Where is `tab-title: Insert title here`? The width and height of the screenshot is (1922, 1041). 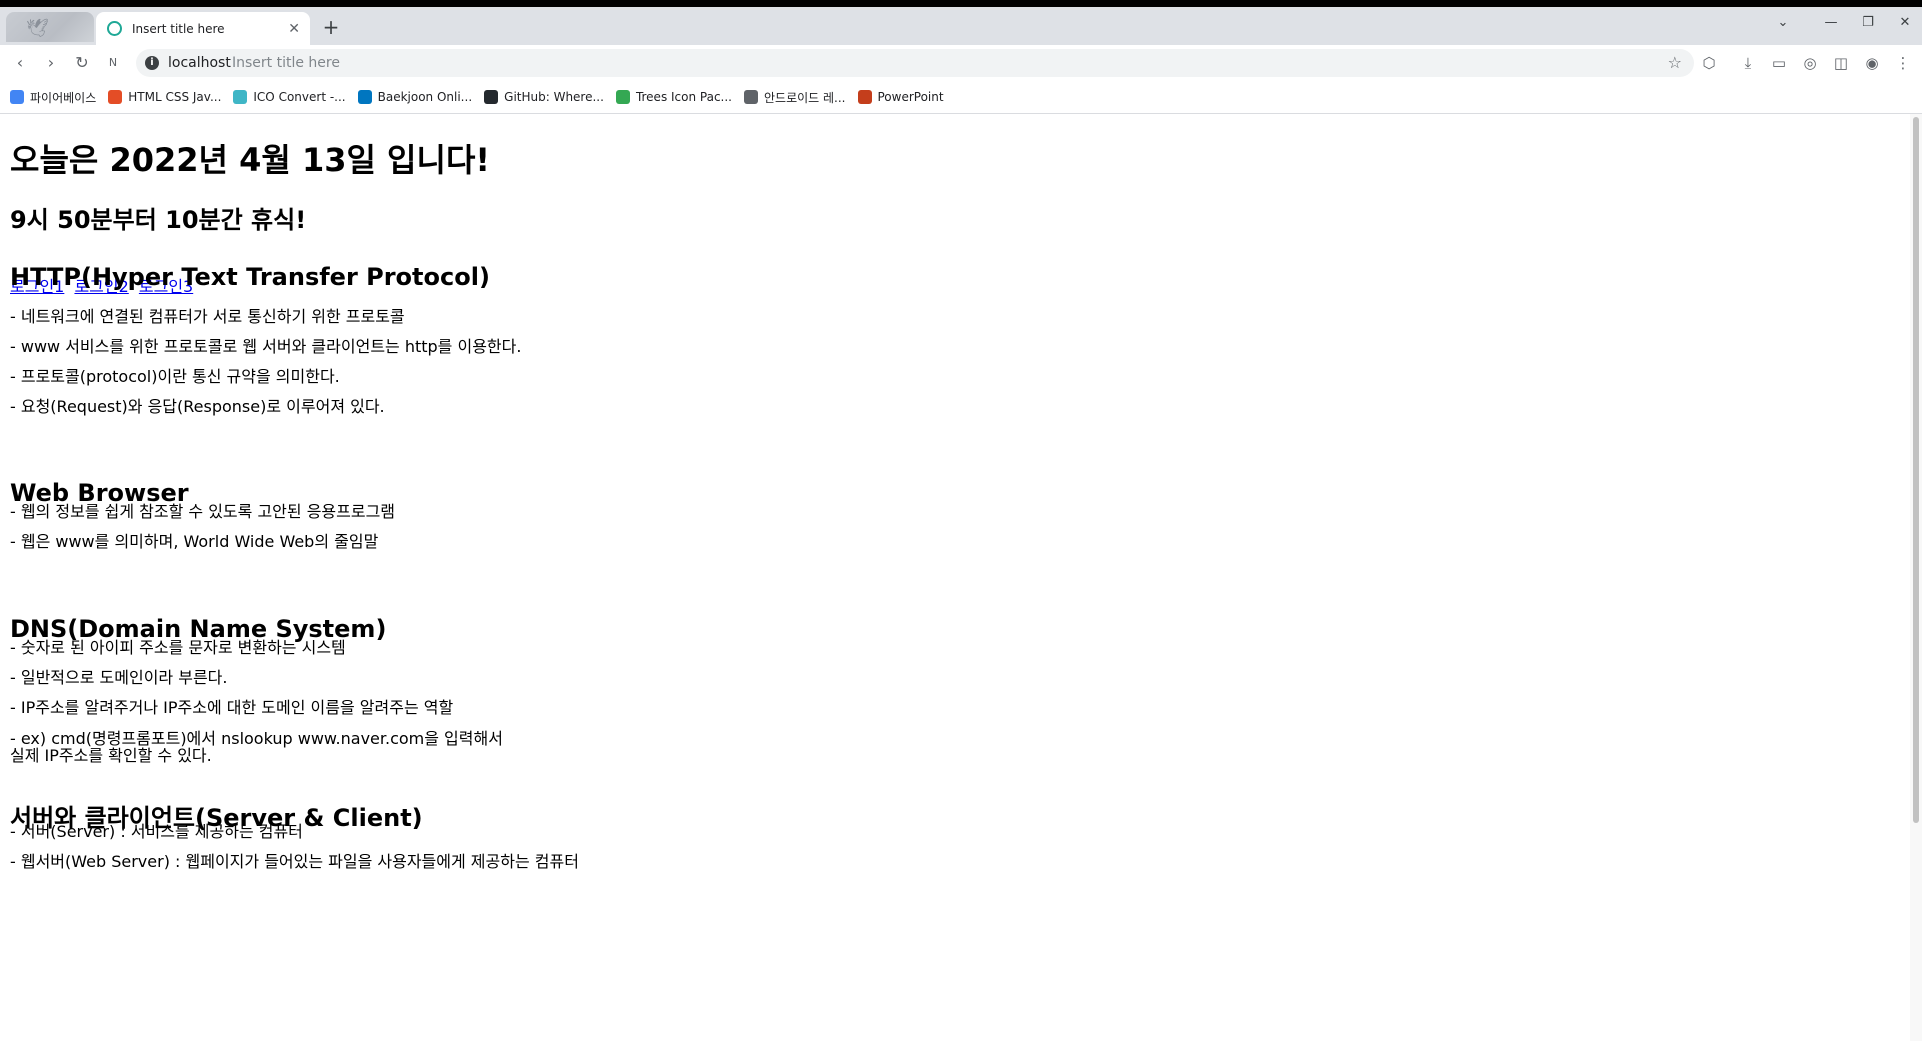 tab-title: Insert title here is located at coordinates (178, 28).